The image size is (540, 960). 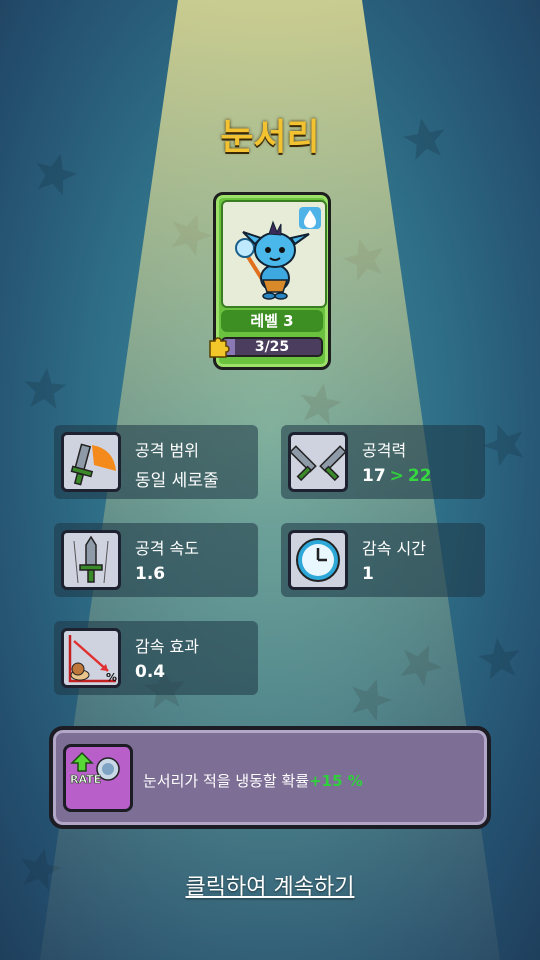 I want to click on clock-icon, so click(x=318, y=560).